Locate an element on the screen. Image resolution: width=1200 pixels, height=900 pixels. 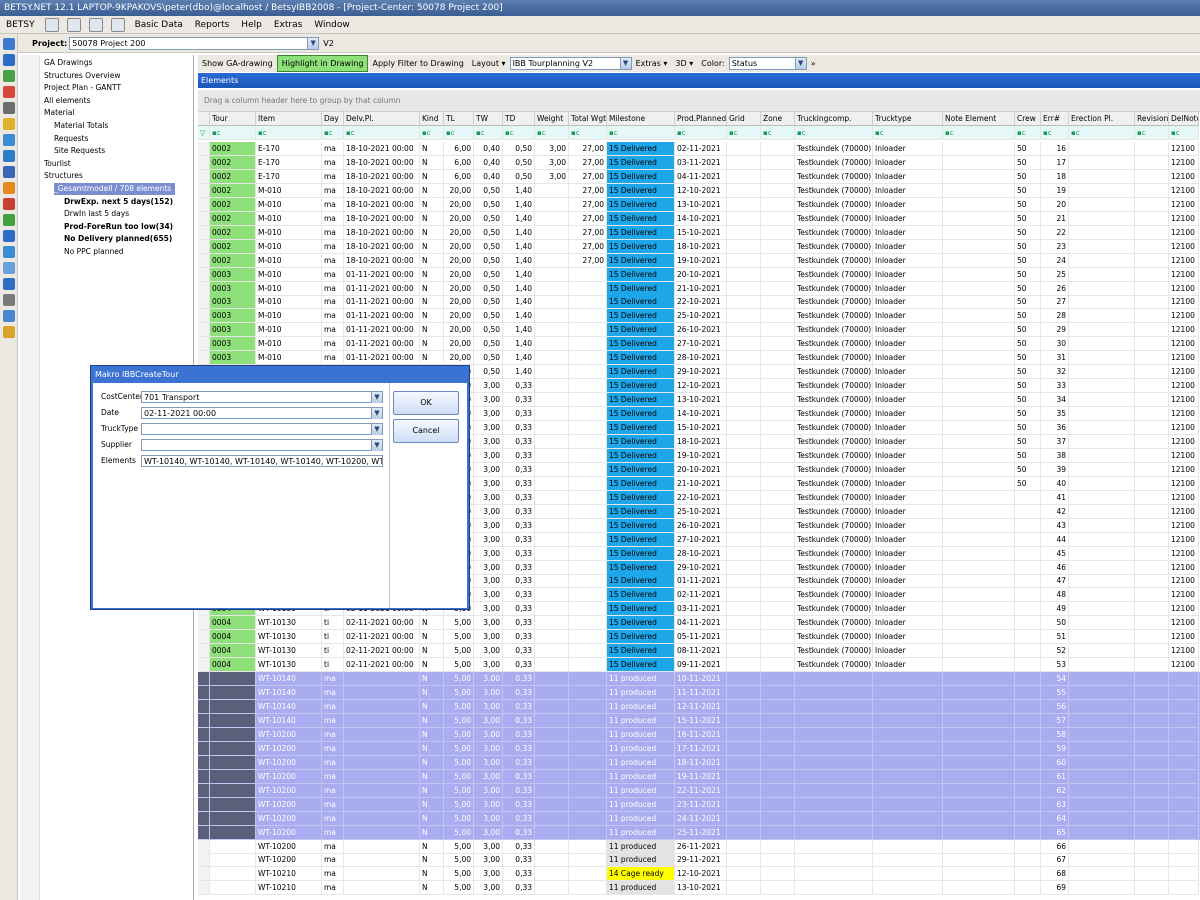
table-cell-milestone: 15 Delivered is located at coordinates (641, 386).